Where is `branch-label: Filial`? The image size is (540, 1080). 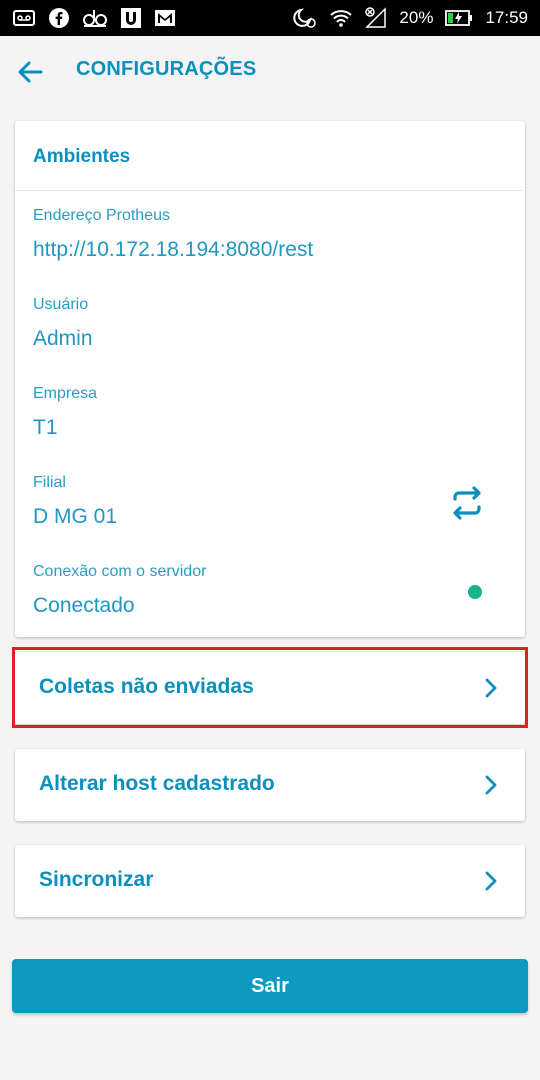
branch-label: Filial is located at coordinates (49, 482).